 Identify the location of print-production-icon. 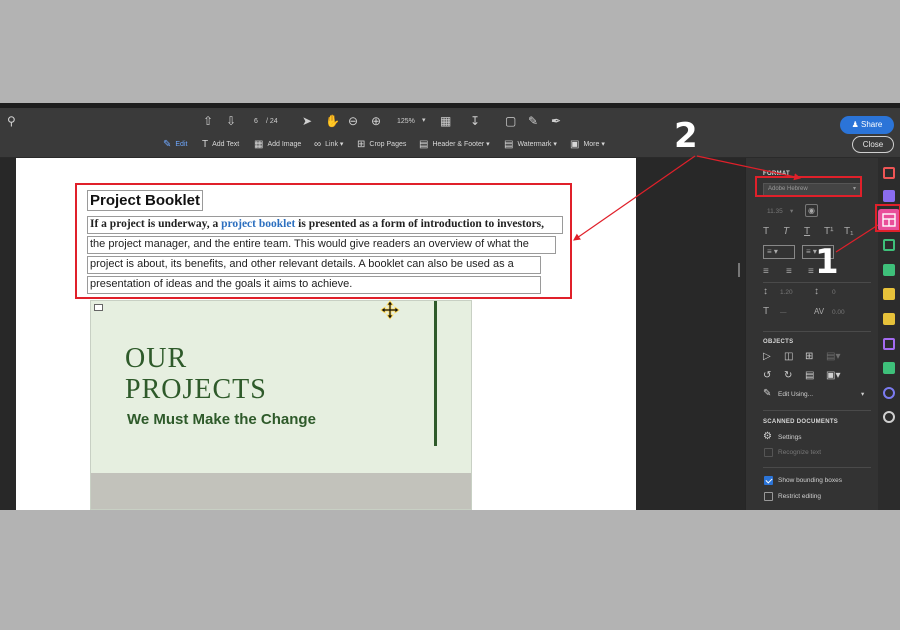
(889, 368).